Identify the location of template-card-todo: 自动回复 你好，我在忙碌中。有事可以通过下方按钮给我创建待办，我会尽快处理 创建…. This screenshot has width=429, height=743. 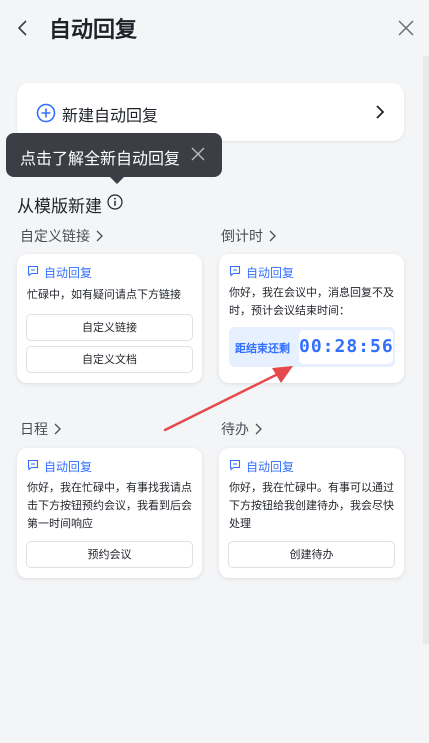
(311, 513).